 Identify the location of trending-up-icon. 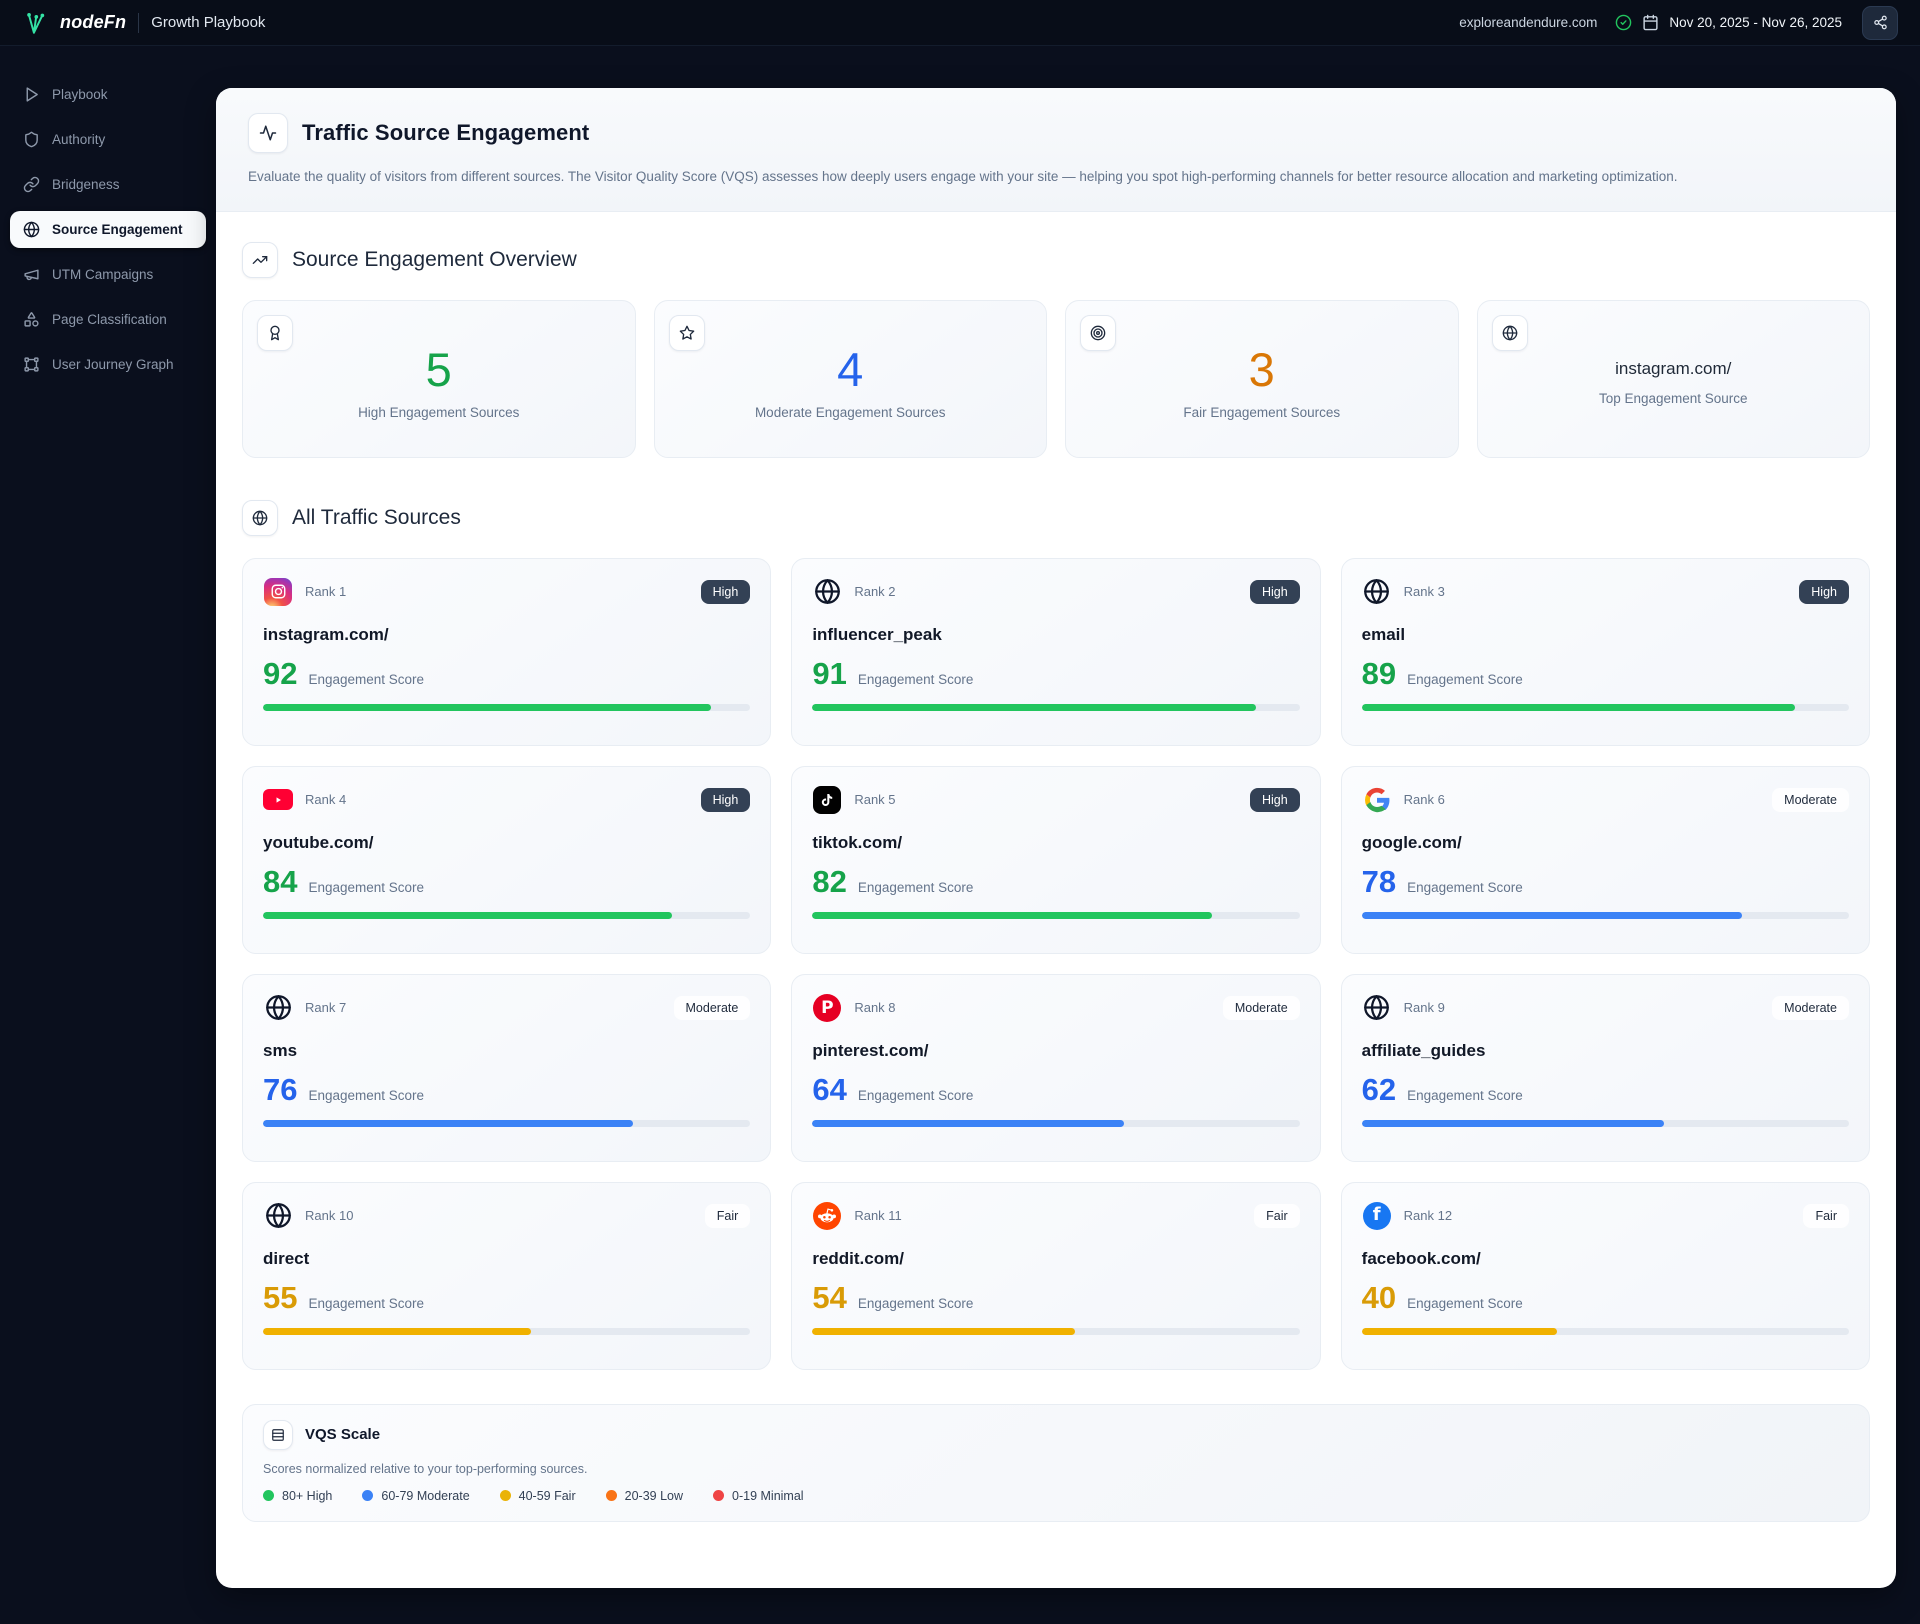
(260, 259).